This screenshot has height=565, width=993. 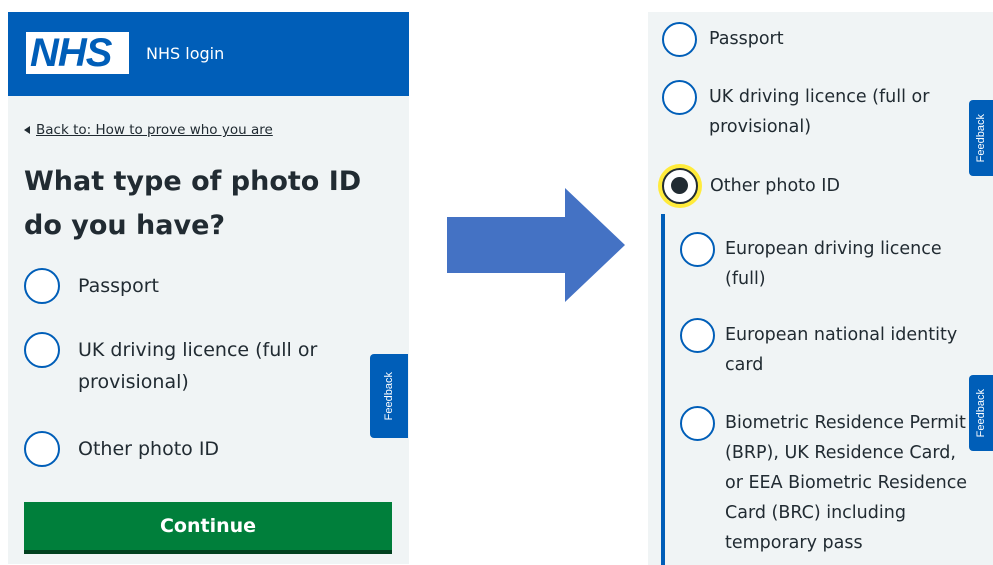 I want to click on back-arrow-icon, so click(x=27, y=130).